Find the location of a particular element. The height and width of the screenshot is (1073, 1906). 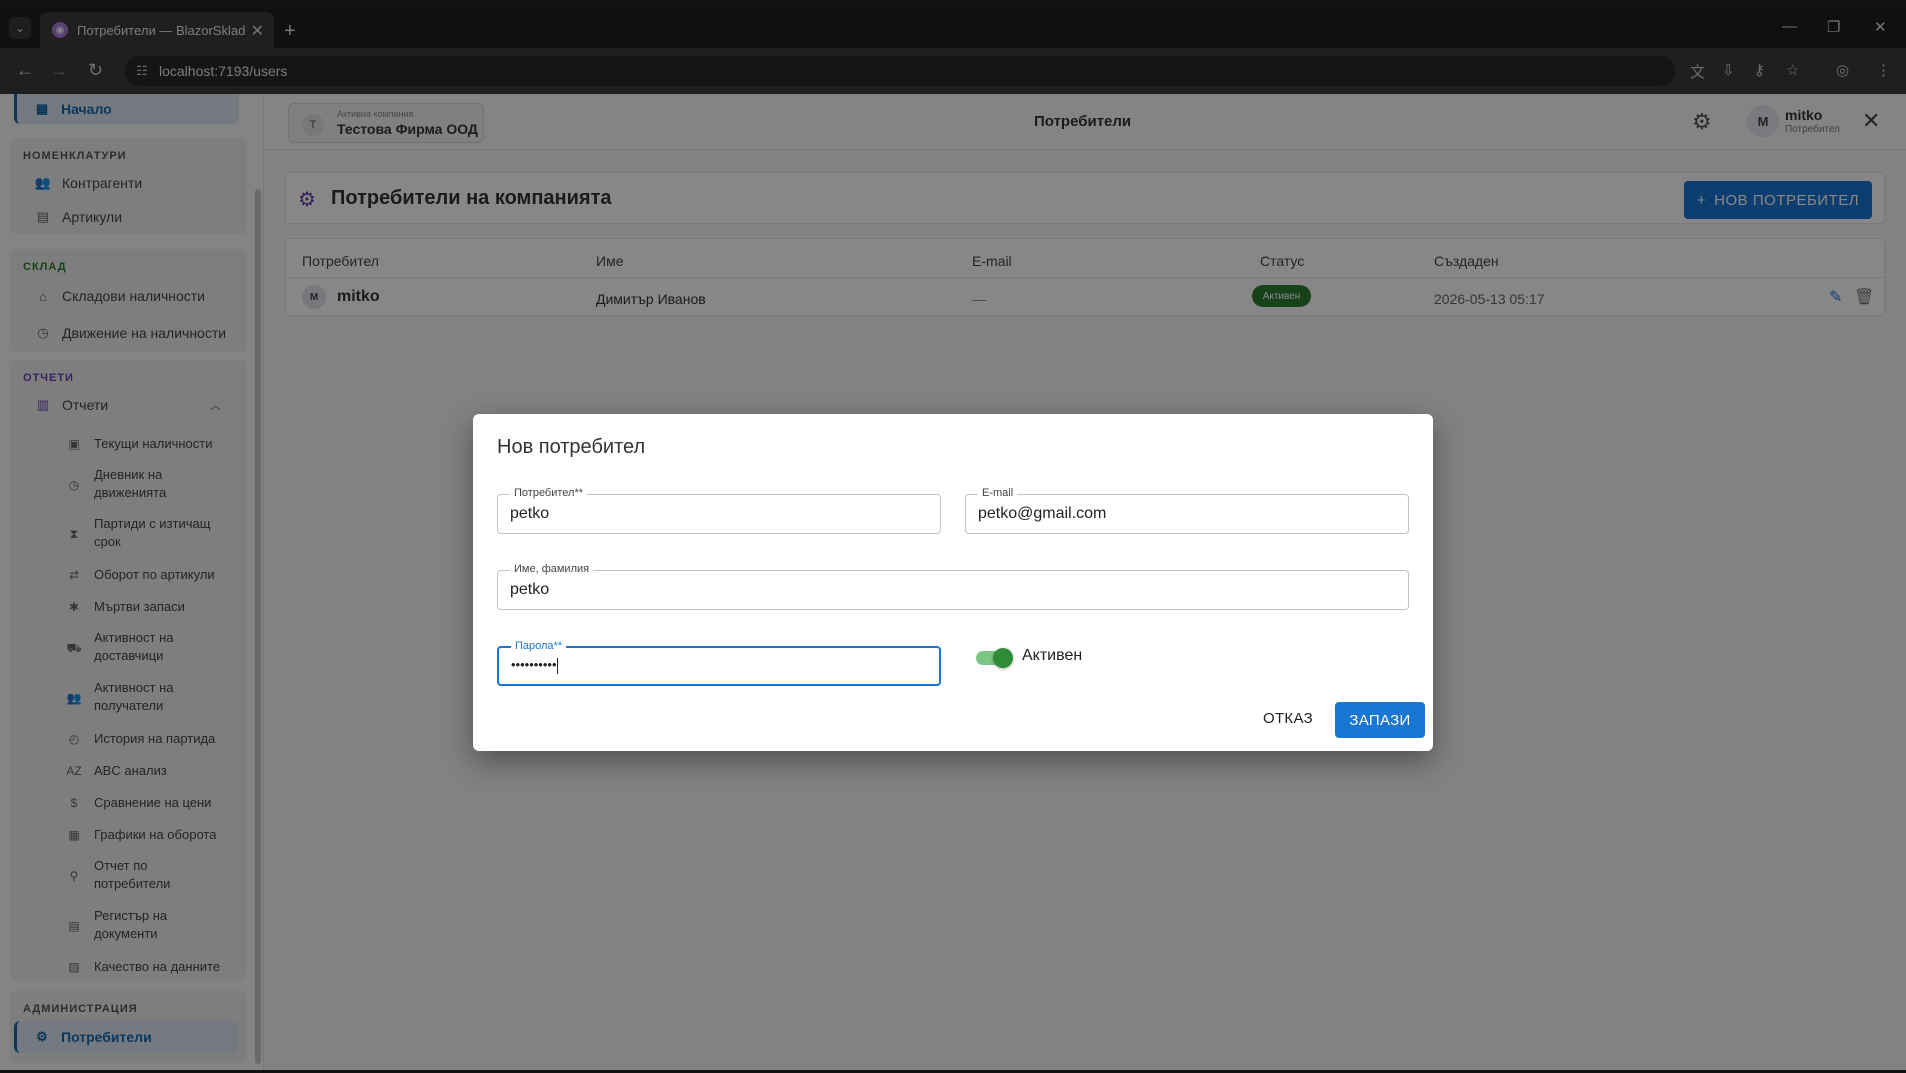

username-value: petko is located at coordinates (530, 513).